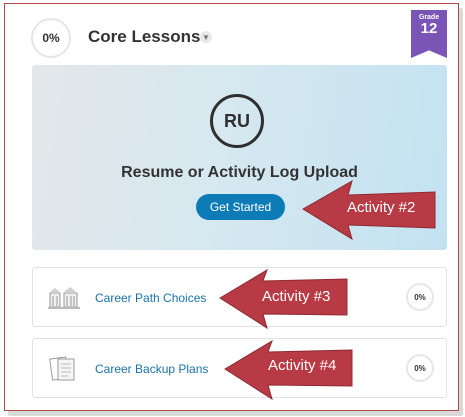  I want to click on activity-title-career-path-choices: Career Path Choices, so click(150, 298).